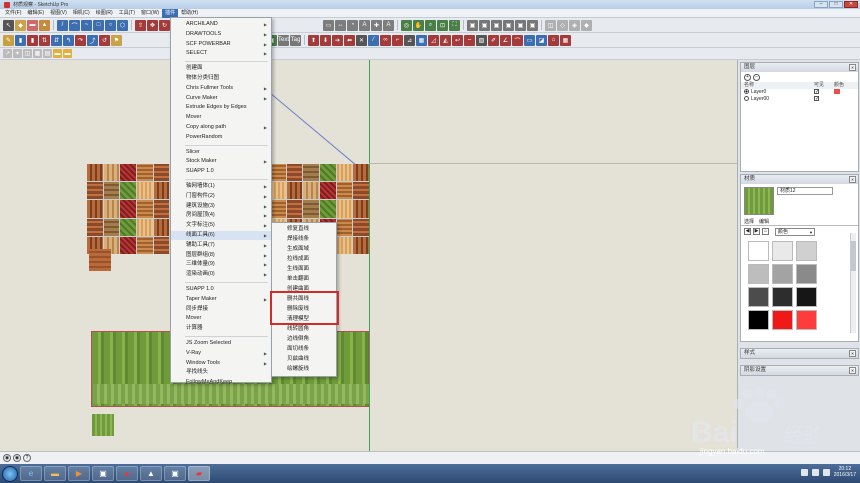  Describe the element at coordinates (541, 40) in the screenshot. I see `bevel-icon: ◪` at that location.